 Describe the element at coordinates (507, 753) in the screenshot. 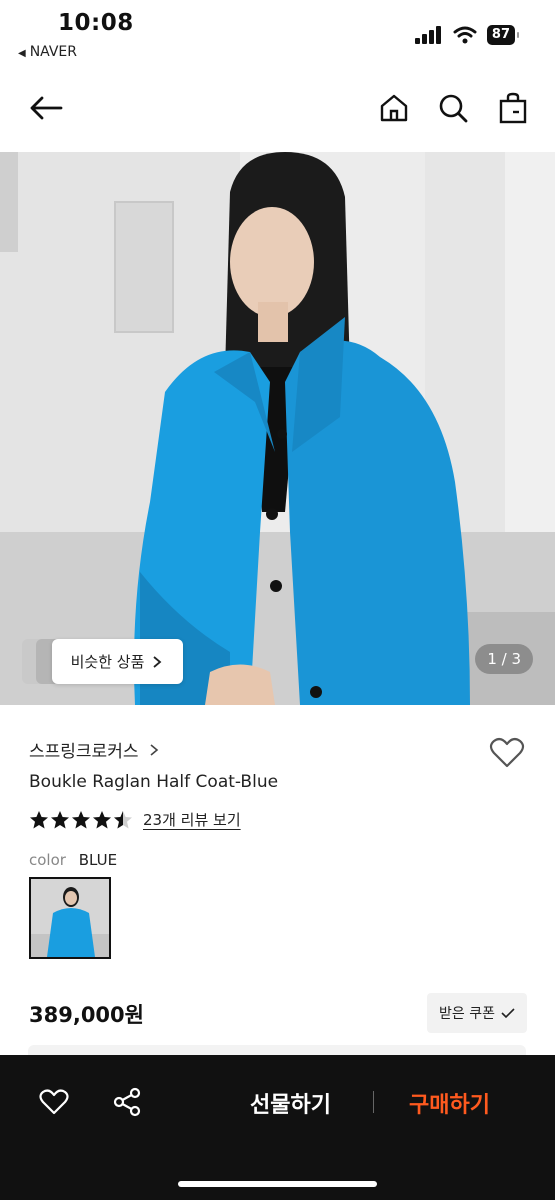

I see `wishlist-heart-icon` at that location.